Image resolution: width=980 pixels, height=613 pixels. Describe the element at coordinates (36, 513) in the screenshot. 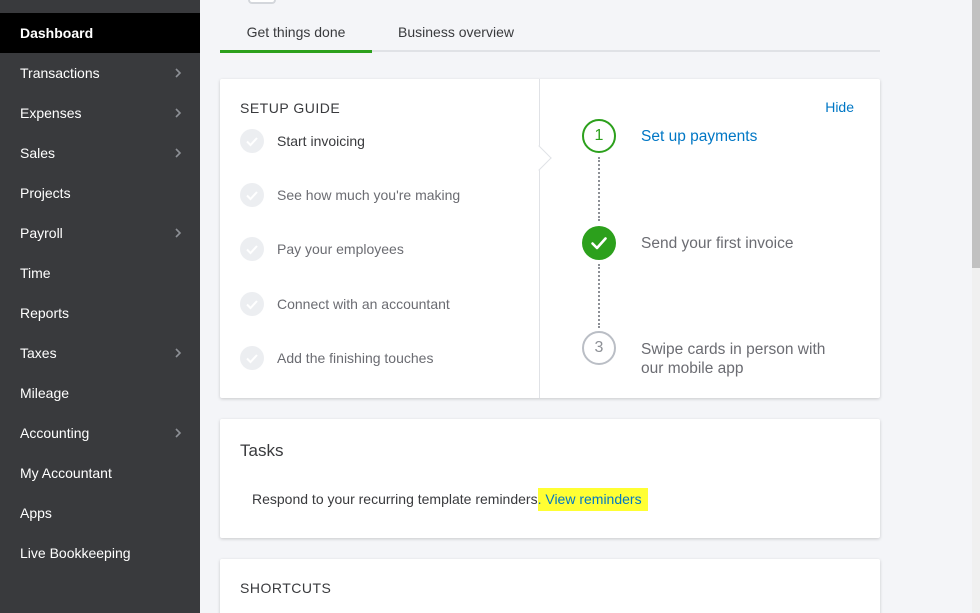

I see `sidebar-item-label: Apps` at that location.